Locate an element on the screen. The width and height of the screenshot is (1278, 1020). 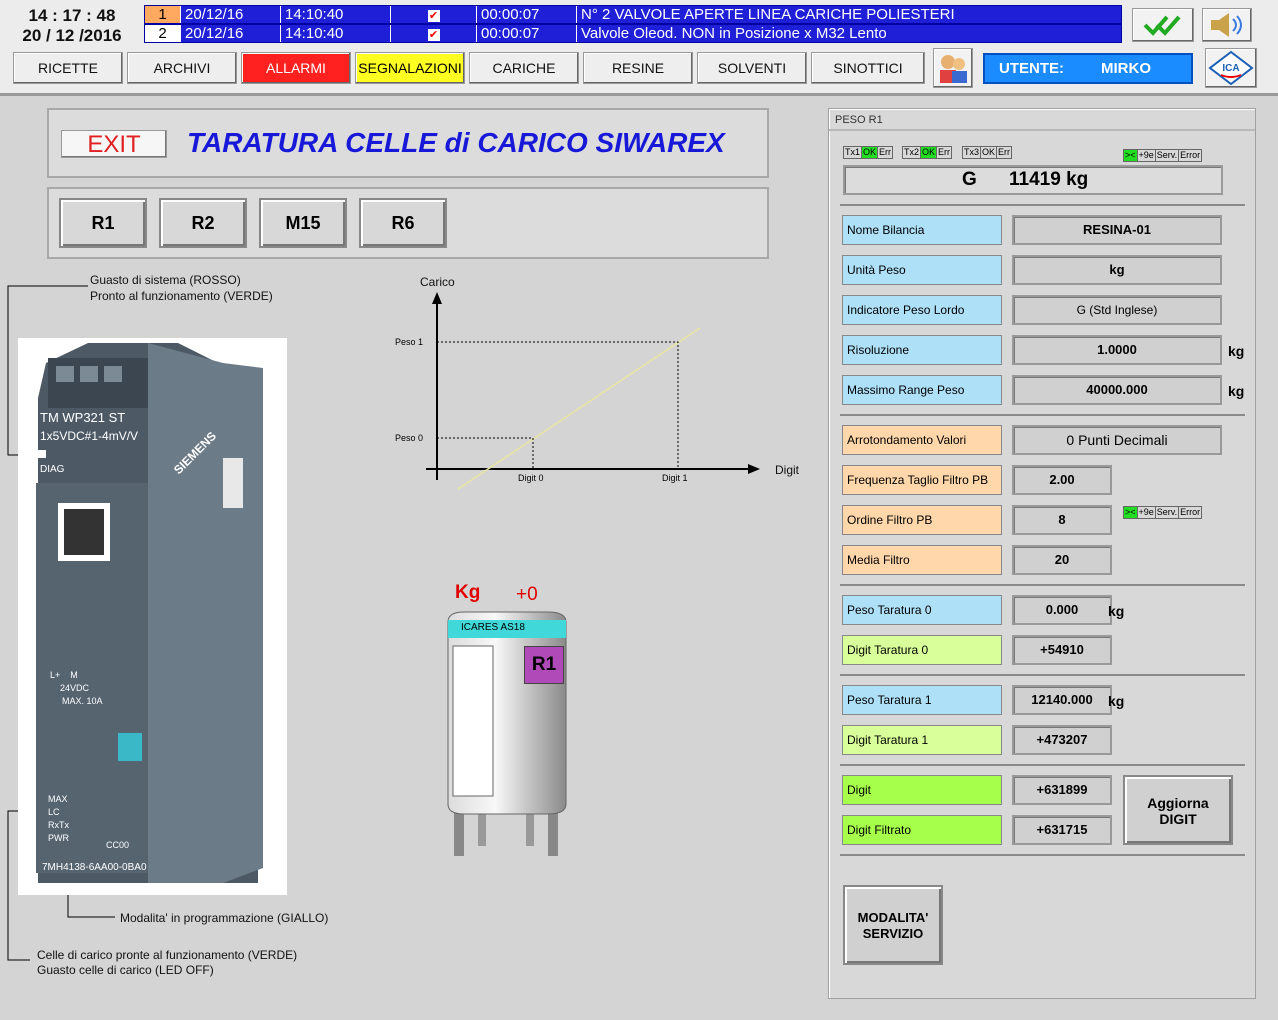
nav-solventi: SOLVENTI is located at coordinates (752, 68).